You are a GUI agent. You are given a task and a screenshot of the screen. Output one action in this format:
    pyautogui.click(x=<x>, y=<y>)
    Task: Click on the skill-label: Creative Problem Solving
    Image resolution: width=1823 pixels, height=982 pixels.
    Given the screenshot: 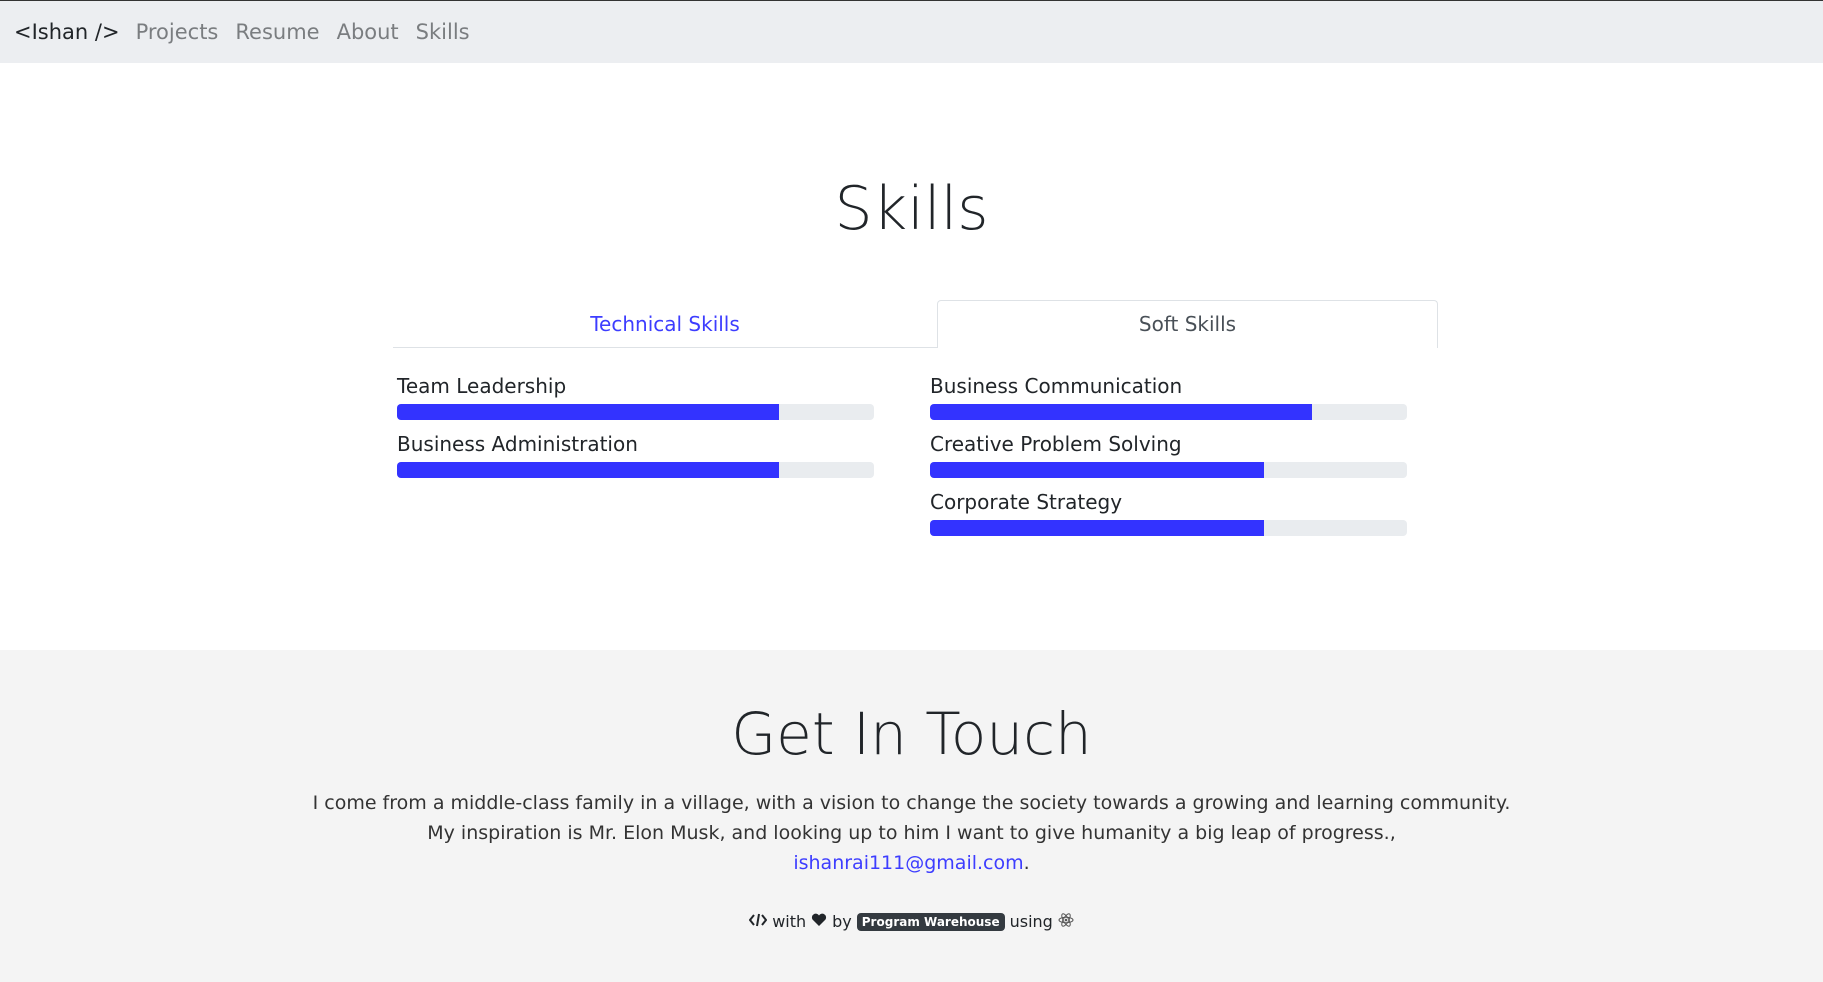 What is the action you would take?
    pyautogui.click(x=1056, y=444)
    